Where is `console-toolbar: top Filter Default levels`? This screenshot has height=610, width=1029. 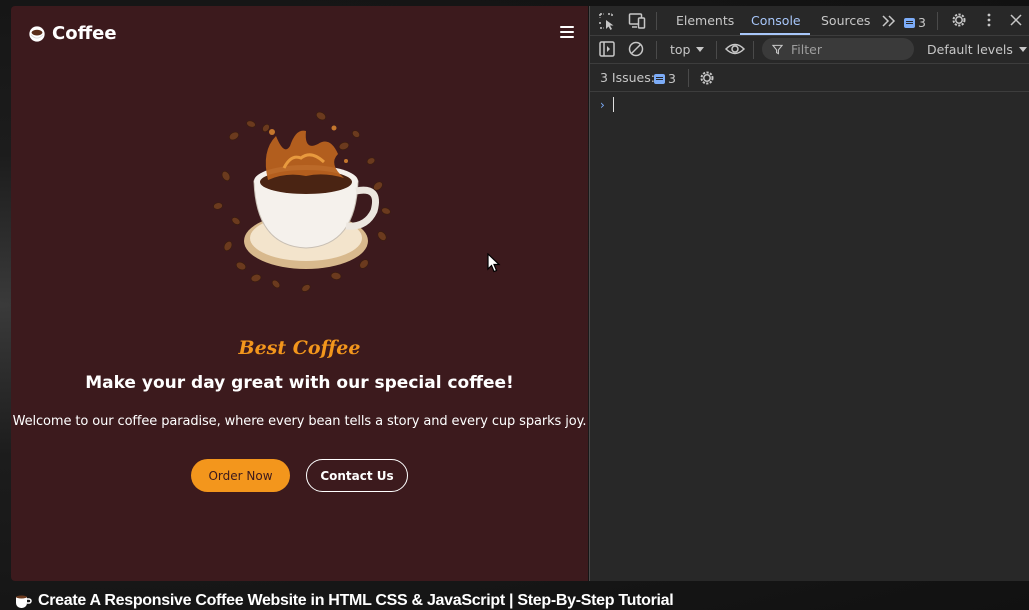
console-toolbar: top Filter Default levels is located at coordinates (809, 50).